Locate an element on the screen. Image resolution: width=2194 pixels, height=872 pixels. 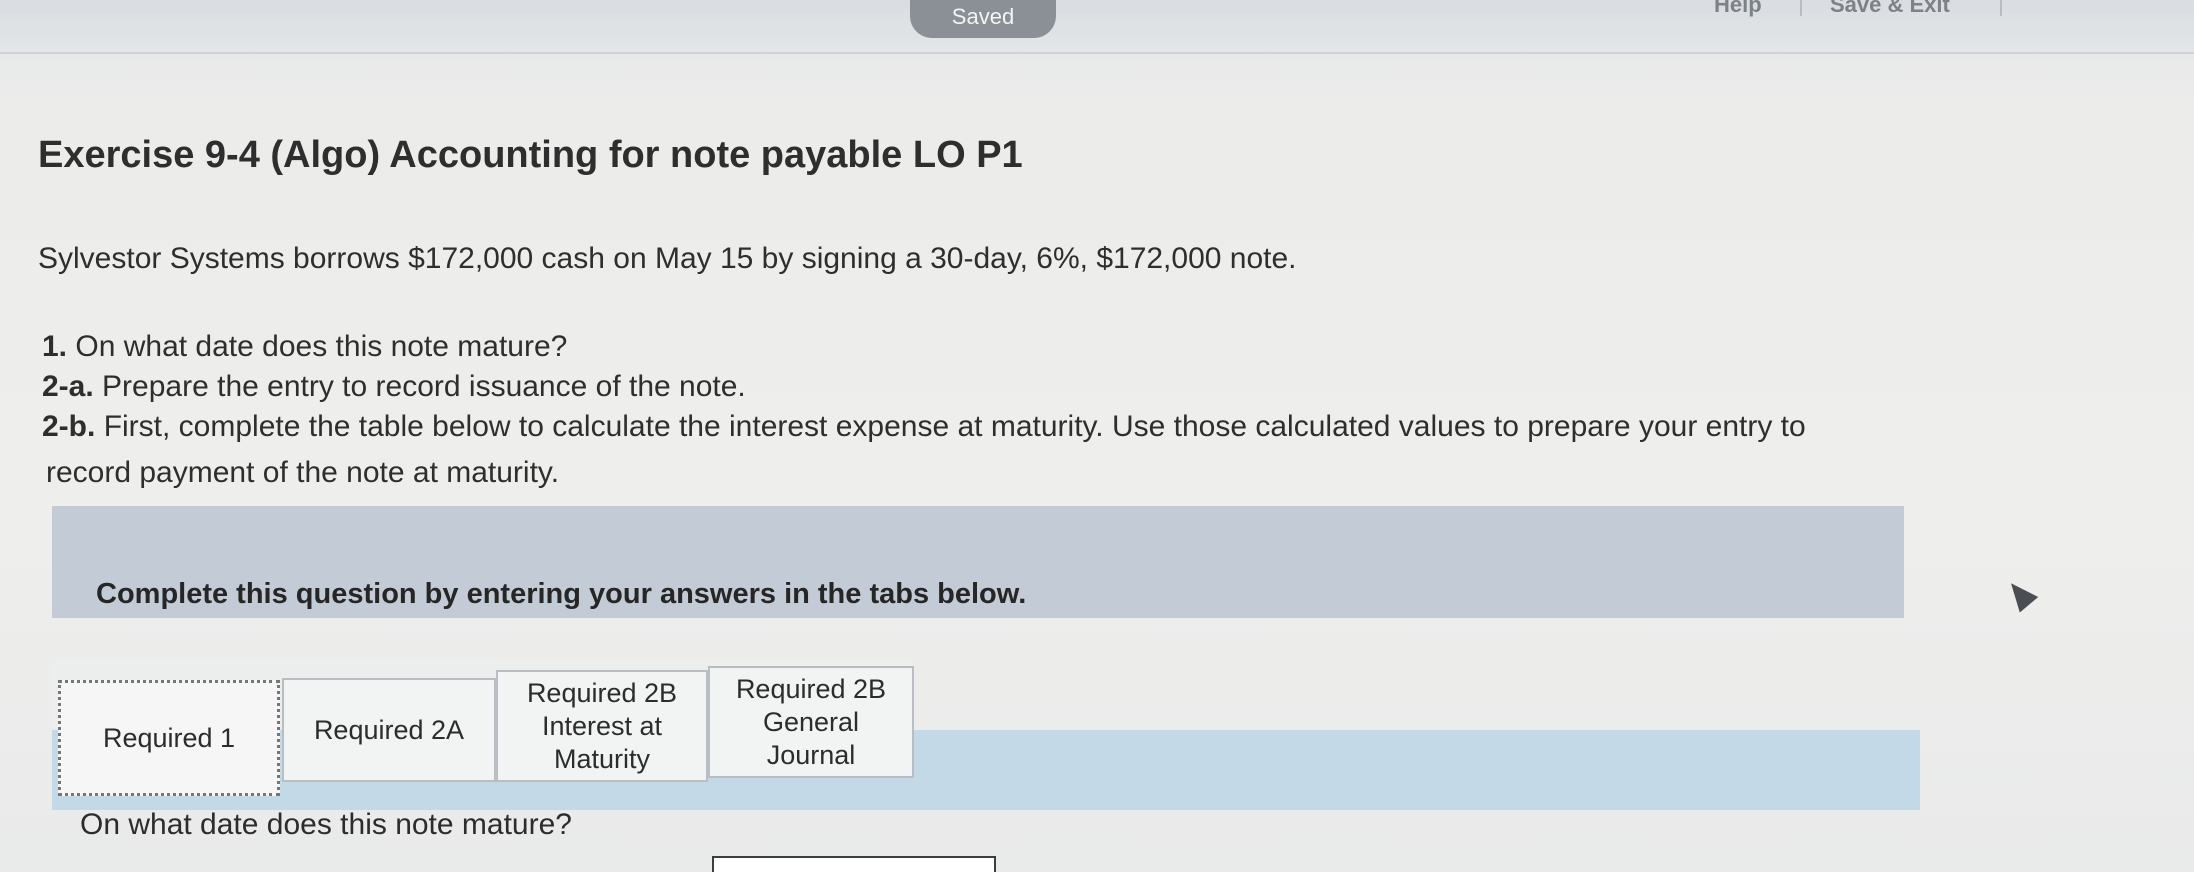
tab-label-line: Maturity is located at coordinates (602, 758).